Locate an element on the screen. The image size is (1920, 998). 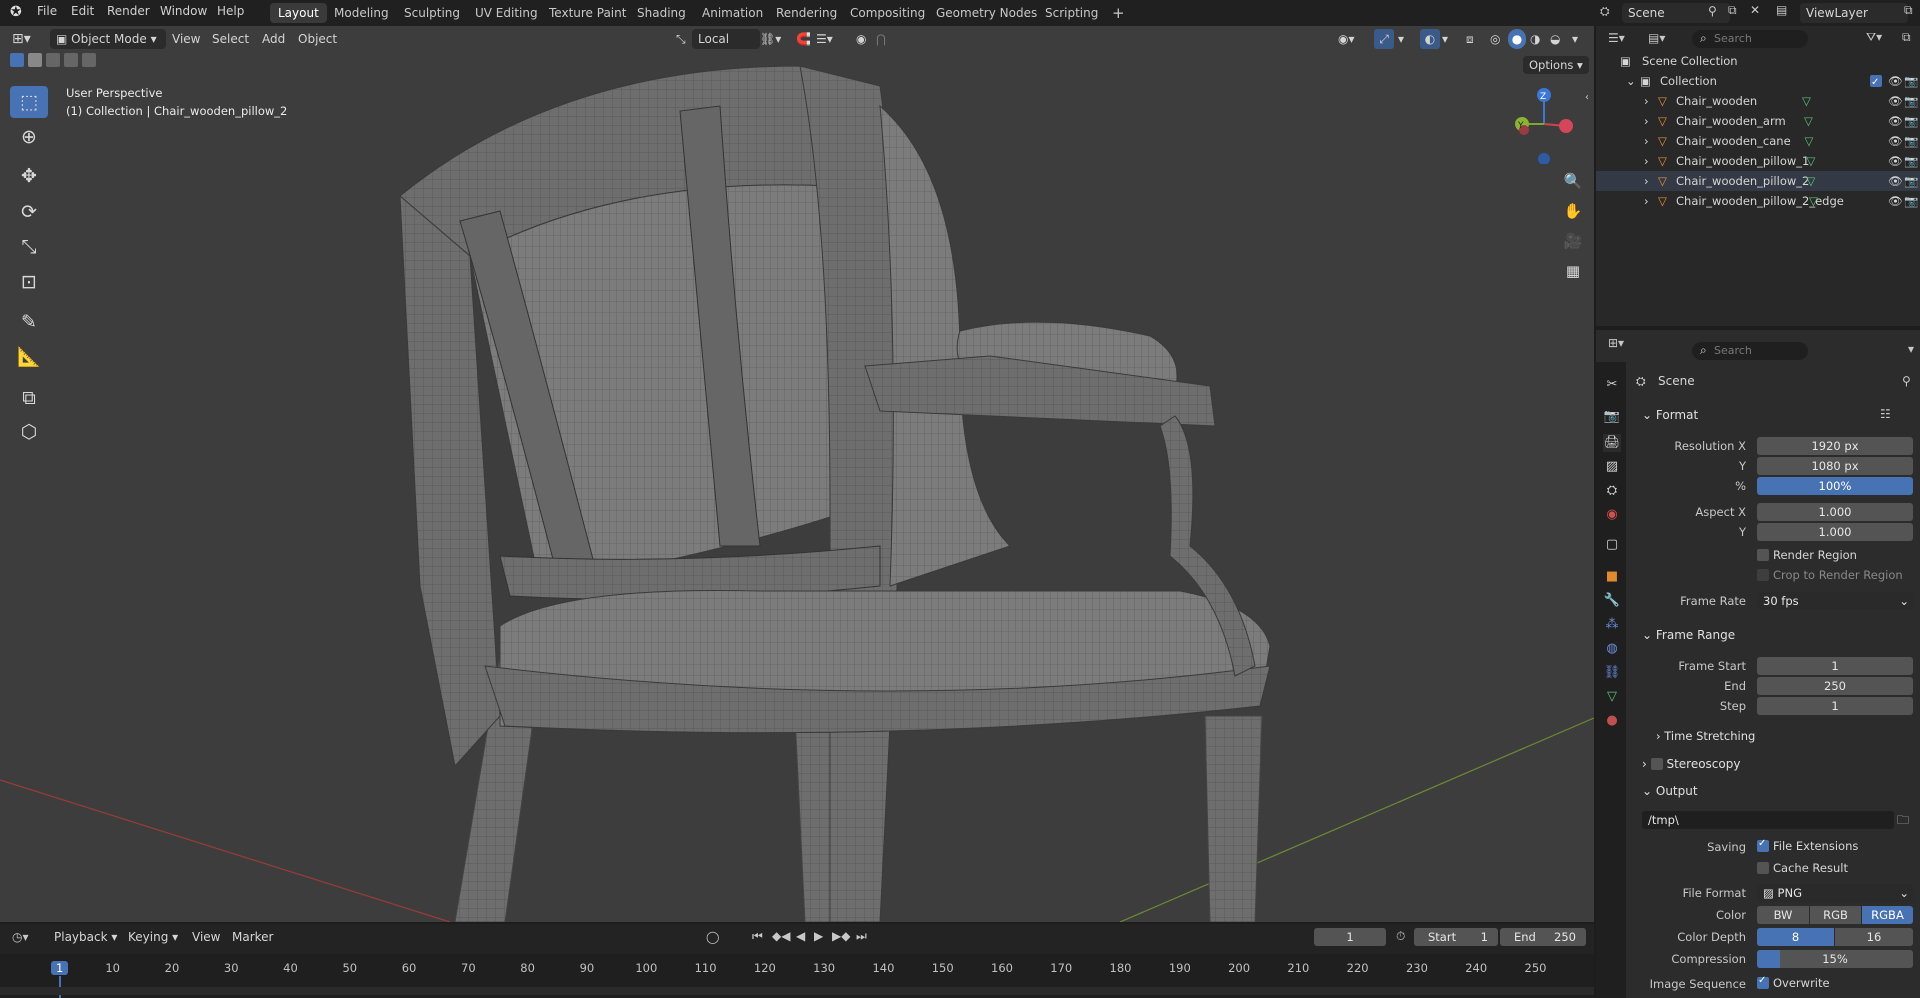
preview-range-icon: ⏱ is located at coordinates (1400, 936).